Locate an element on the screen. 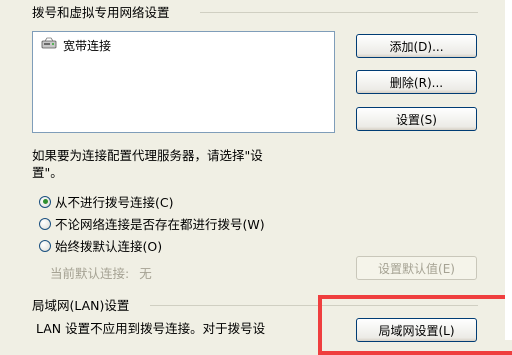 The image size is (512, 355). window-edge is located at coordinates (508, 170).